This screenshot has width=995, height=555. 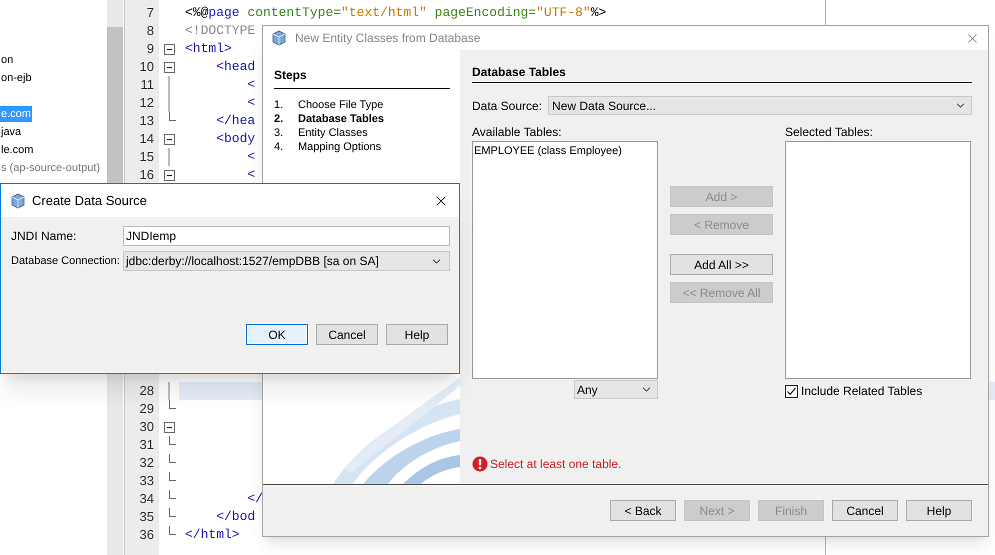 What do you see at coordinates (235, 67) in the screenshot?
I see `code-line: <head` at bounding box center [235, 67].